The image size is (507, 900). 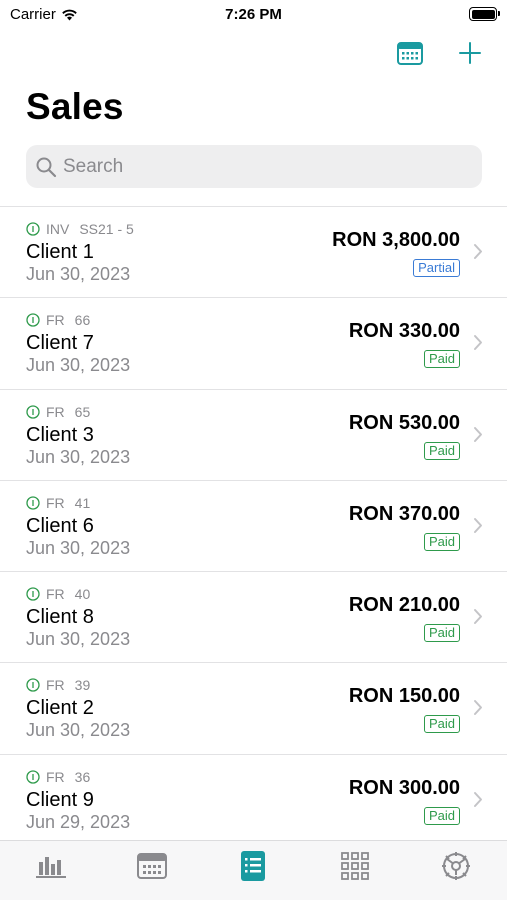 I want to click on tab-reports, so click(x=51, y=866).